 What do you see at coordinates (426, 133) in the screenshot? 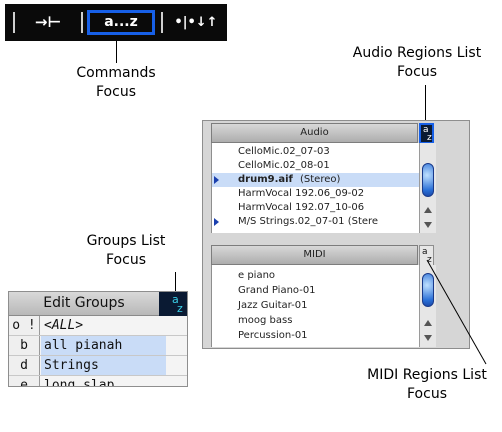
I see `audio-az-focus-key: a z` at bounding box center [426, 133].